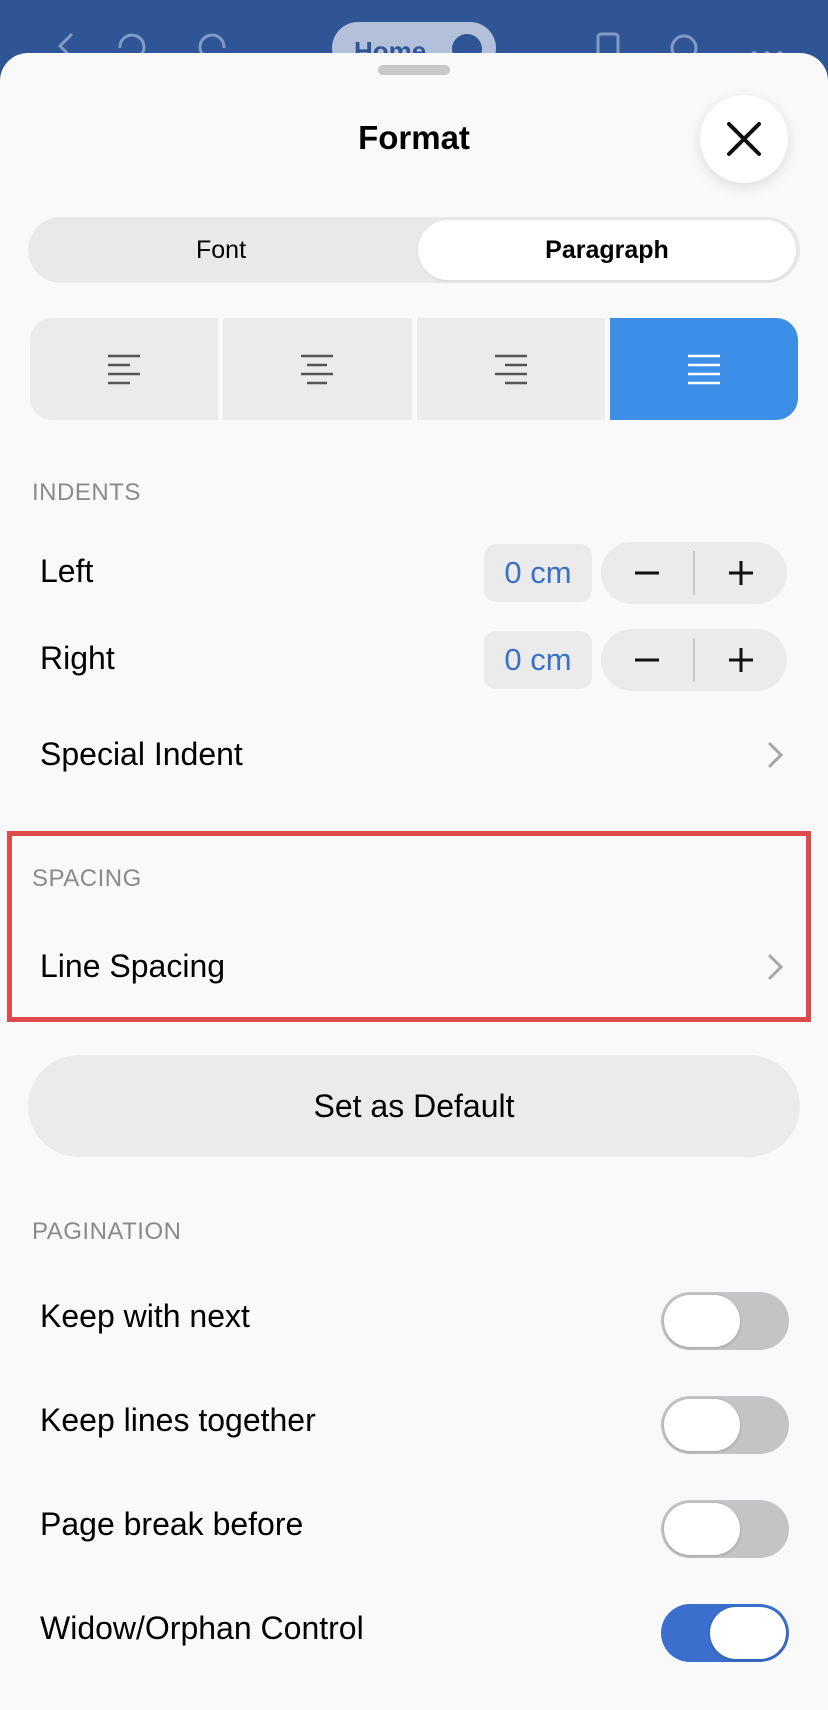 The image size is (828, 1710). I want to click on widow-orphan-control-toggle, so click(725, 1633).